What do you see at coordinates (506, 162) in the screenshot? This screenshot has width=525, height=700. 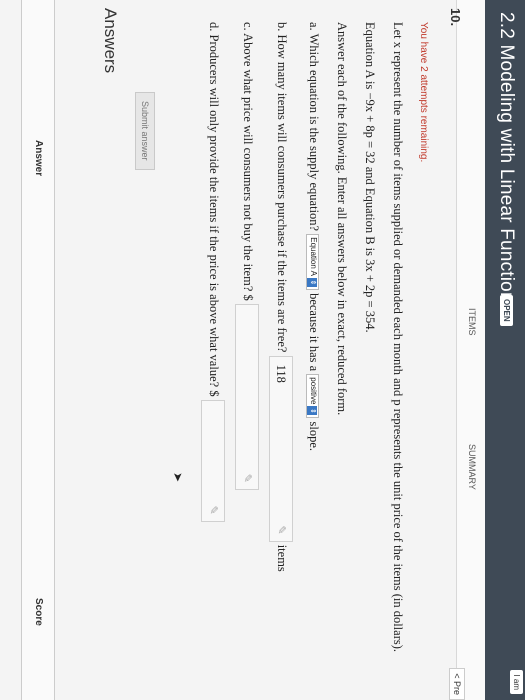 I see `page-title: 2.2 Modeling with Linear Functions` at bounding box center [506, 162].